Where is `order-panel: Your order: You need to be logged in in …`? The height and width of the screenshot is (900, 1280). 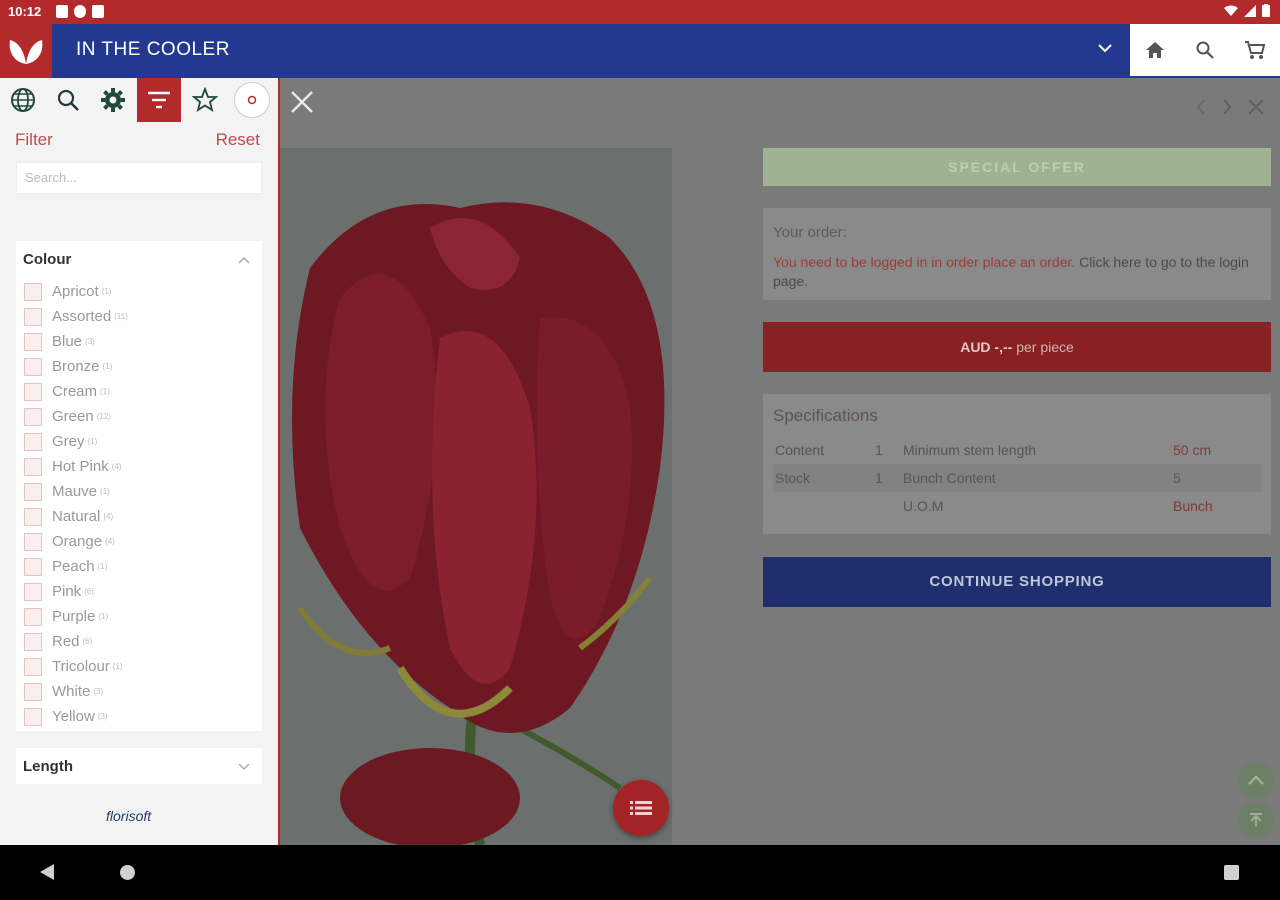
order-panel: Your order: You need to be logged in in … is located at coordinates (1017, 254).